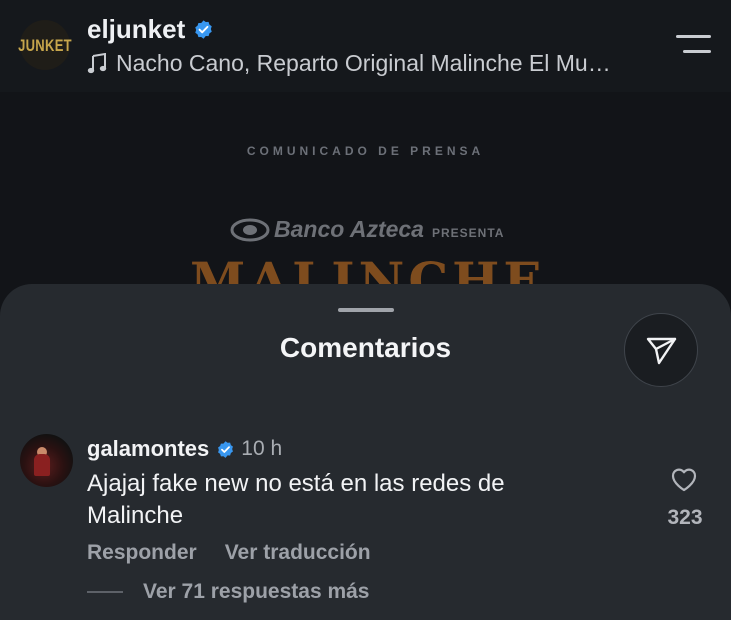  What do you see at coordinates (262, 448) in the screenshot?
I see `comment-timestamp: 10 h` at bounding box center [262, 448].